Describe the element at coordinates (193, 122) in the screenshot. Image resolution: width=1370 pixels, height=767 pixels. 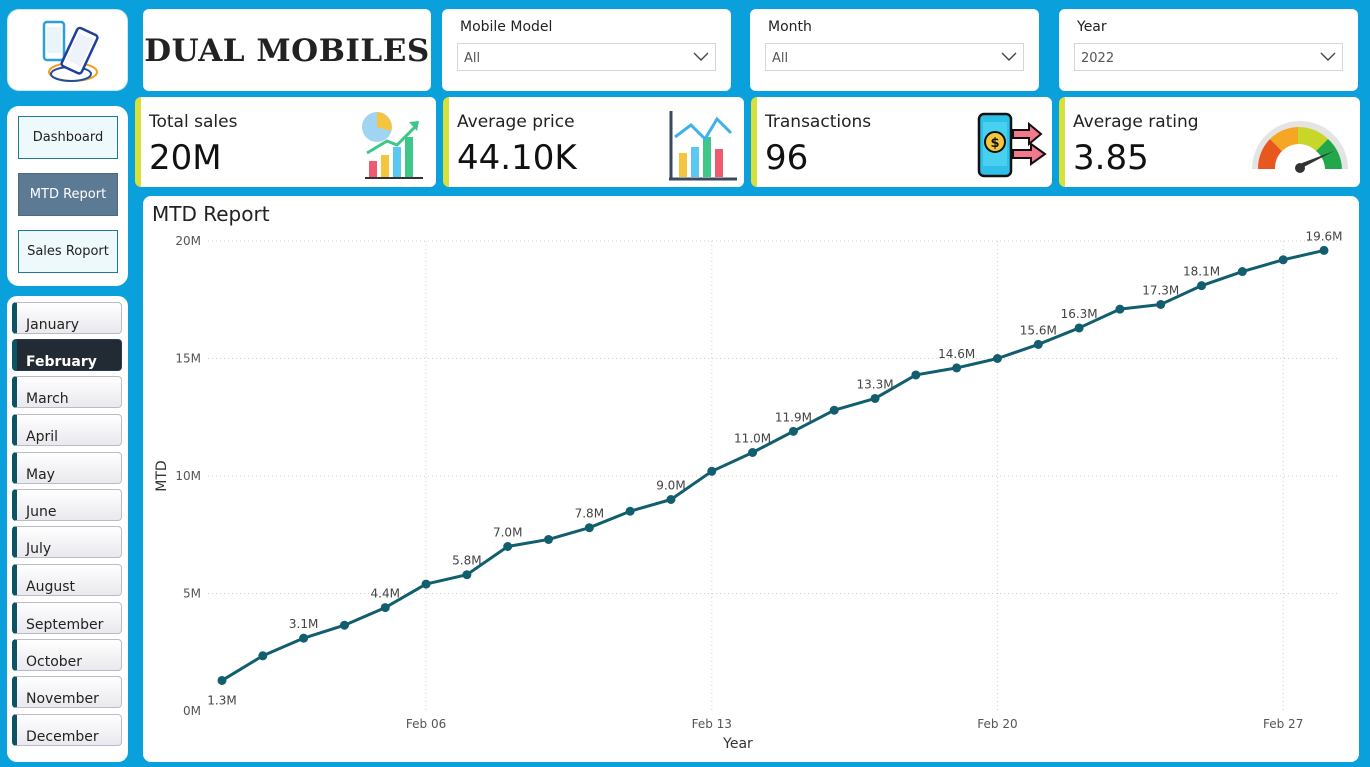
I see `kpi-label: Total sales` at that location.